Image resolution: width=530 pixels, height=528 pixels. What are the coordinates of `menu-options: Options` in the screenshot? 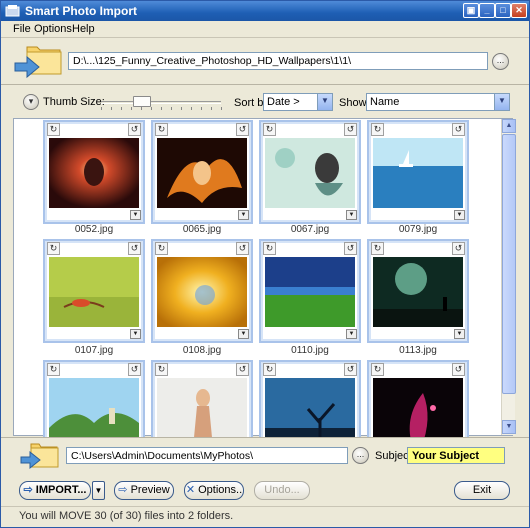 It's located at (53, 29).